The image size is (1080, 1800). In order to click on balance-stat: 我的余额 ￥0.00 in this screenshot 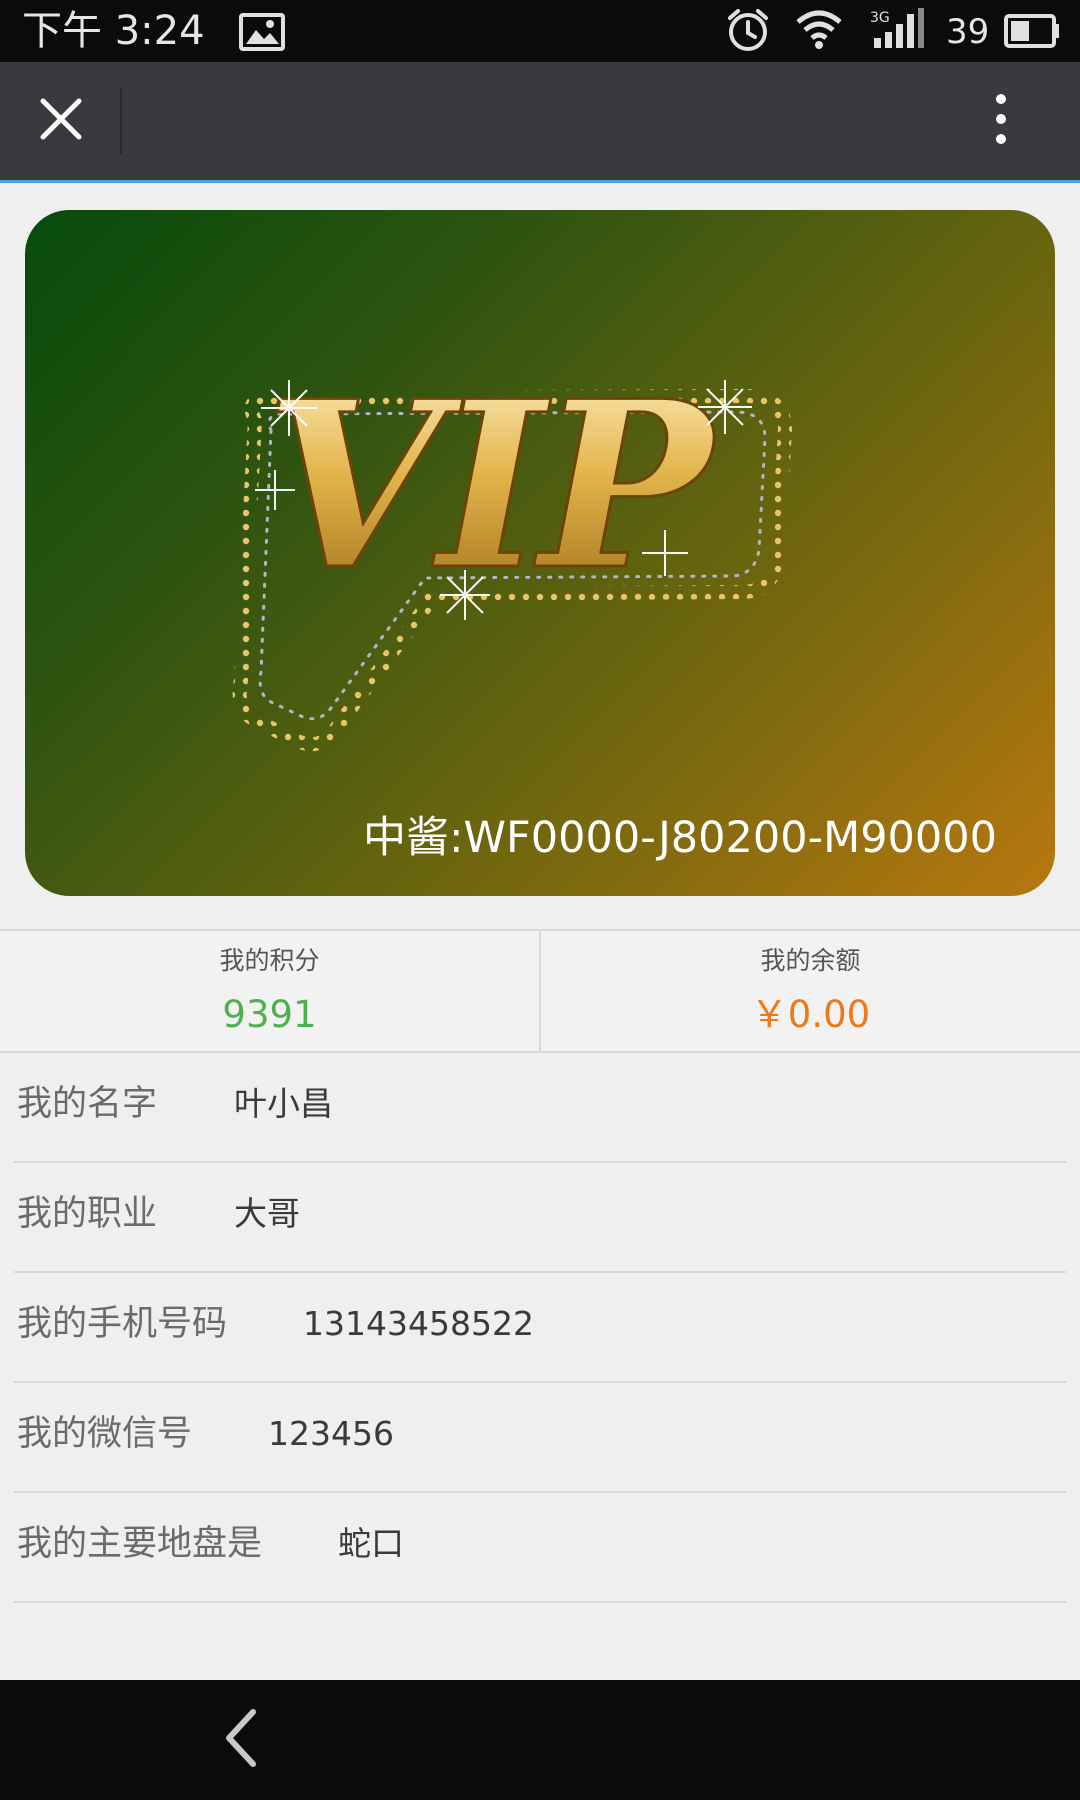, I will do `click(809, 991)`.